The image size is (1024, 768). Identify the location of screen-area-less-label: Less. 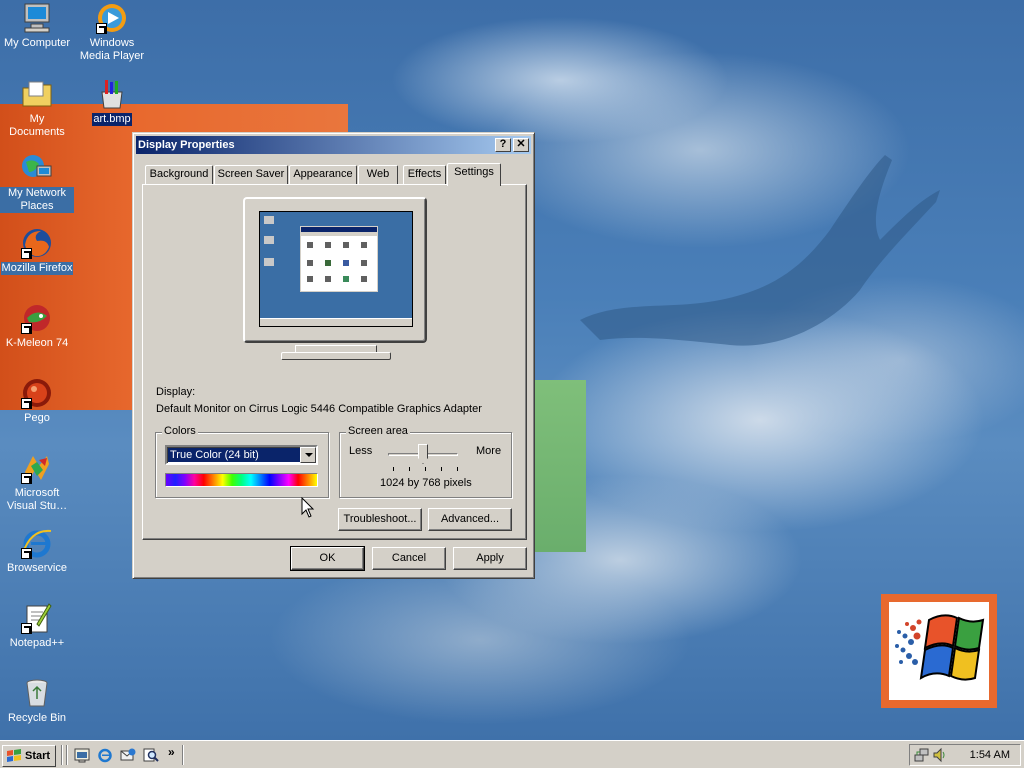
(361, 451).